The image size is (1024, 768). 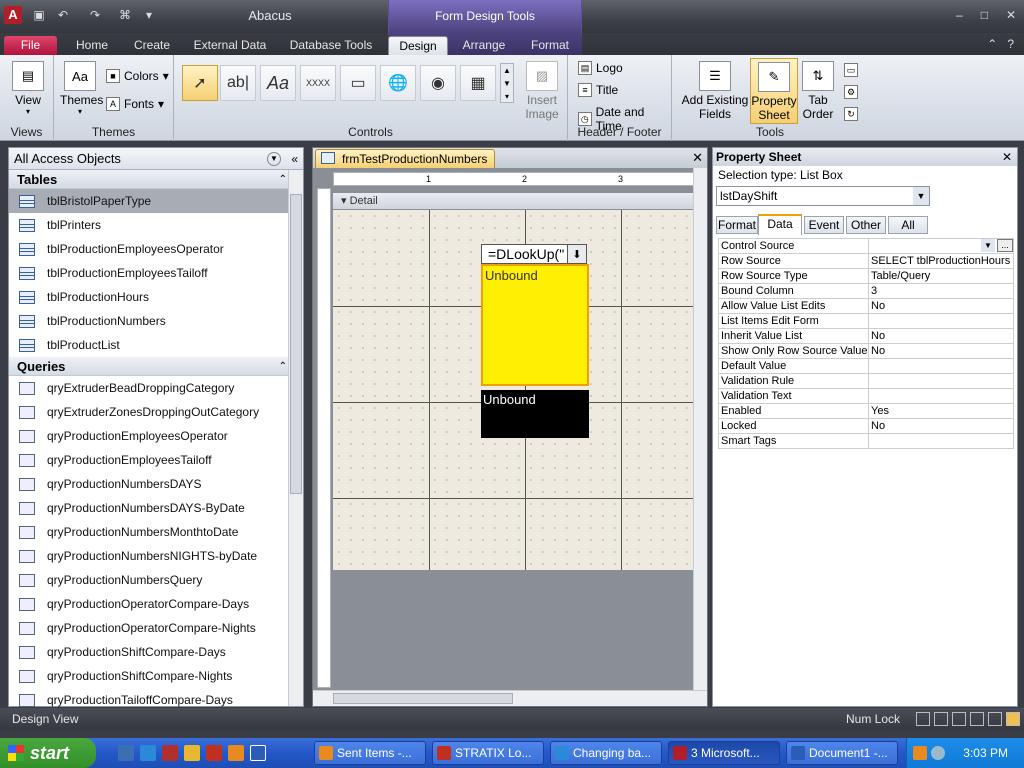 I want to click on add-existing-fields-button: ☰ Add Existing Fields, so click(x=715, y=91).